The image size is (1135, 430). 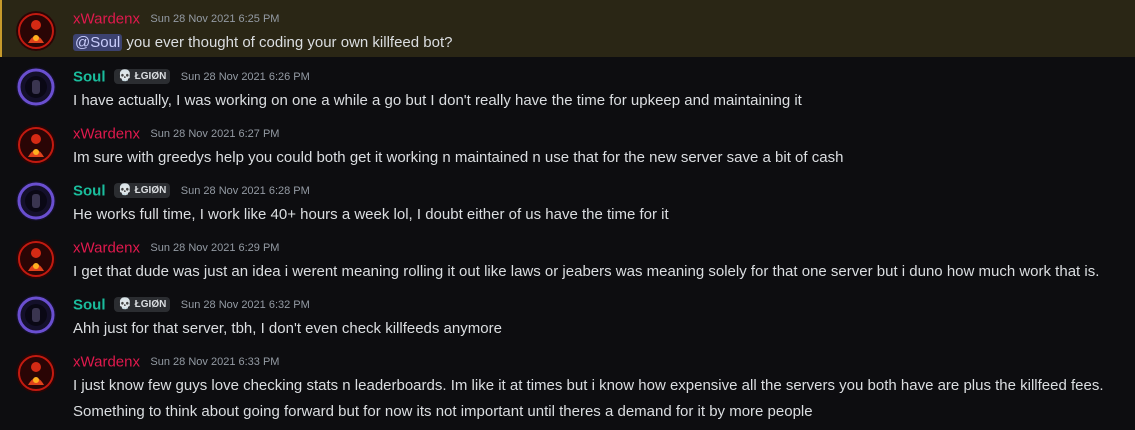 What do you see at coordinates (214, 248) in the screenshot?
I see `timestamp: Sun 28 Nov 2021 6:29 PM` at bounding box center [214, 248].